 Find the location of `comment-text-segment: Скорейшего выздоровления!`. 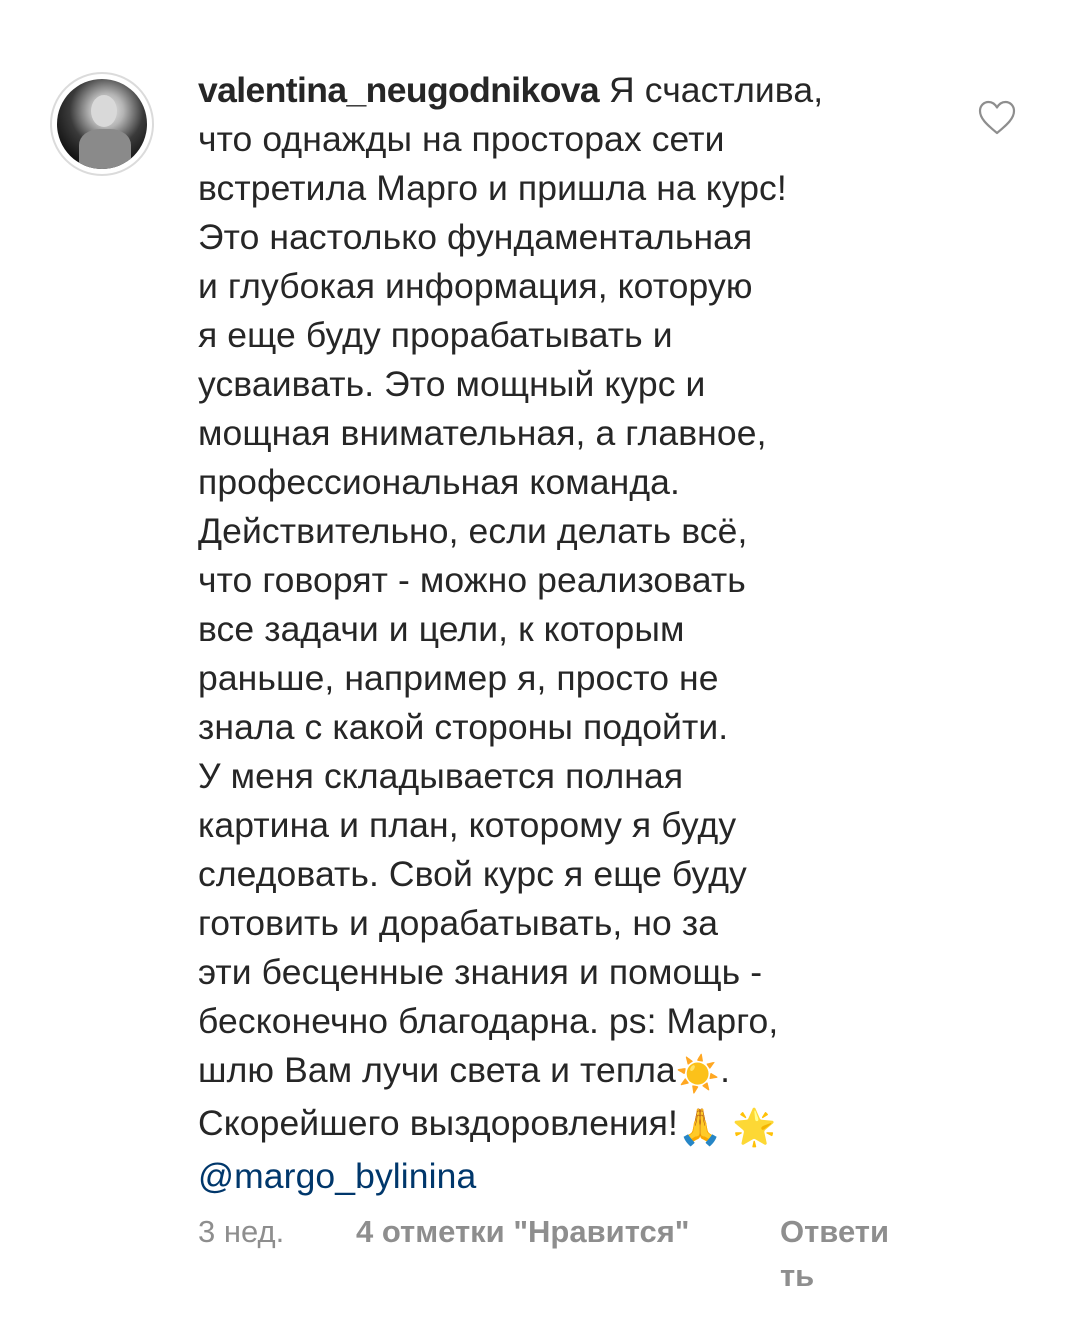

comment-text-segment: Скорейшего выздоровления! is located at coordinates (438, 1123).